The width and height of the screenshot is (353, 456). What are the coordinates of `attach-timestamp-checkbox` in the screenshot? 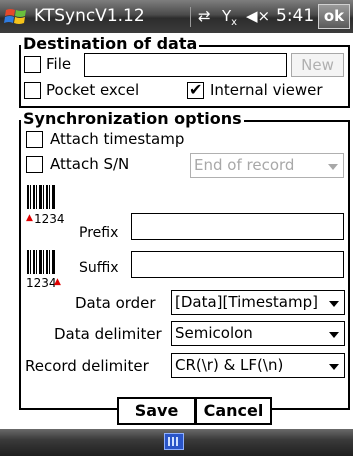 It's located at (34, 139).